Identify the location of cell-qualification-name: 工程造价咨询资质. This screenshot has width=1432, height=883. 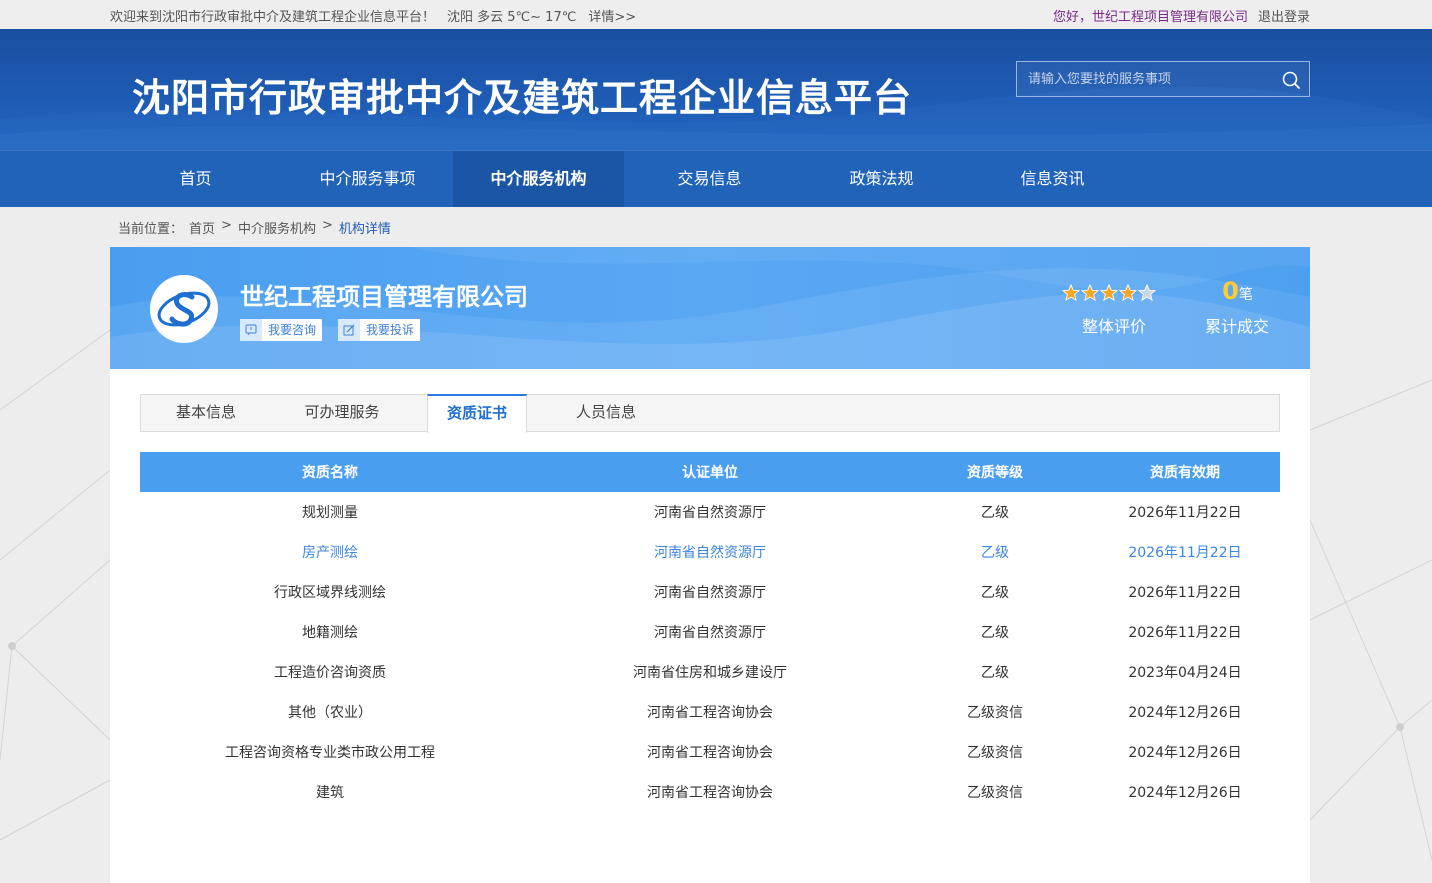
(330, 673).